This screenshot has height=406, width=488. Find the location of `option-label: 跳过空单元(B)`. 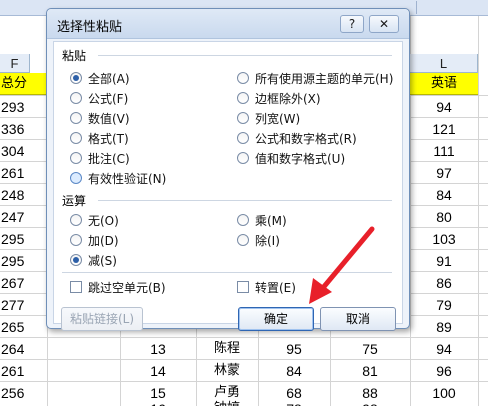

option-label: 跳过空单元(B) is located at coordinates (127, 287).